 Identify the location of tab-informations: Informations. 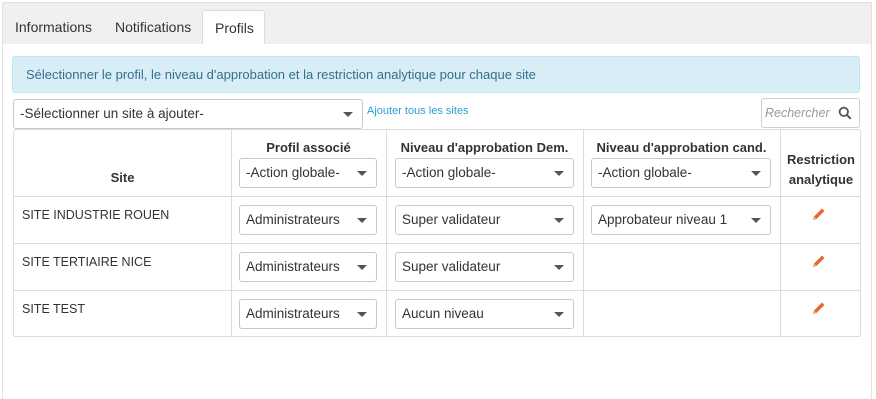
(53, 28).